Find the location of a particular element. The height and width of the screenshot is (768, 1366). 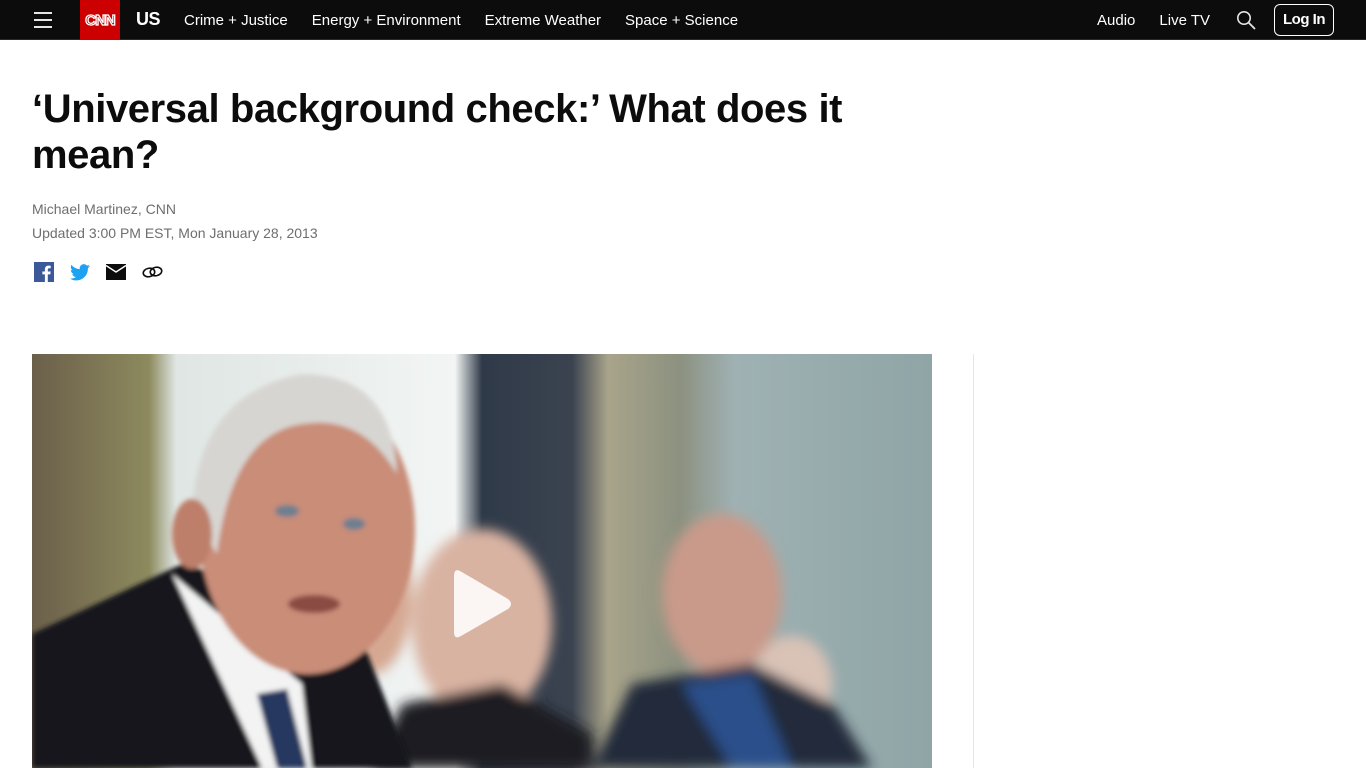

nav-utilities: Audio Live TV Log In is located at coordinates (1215, 20).